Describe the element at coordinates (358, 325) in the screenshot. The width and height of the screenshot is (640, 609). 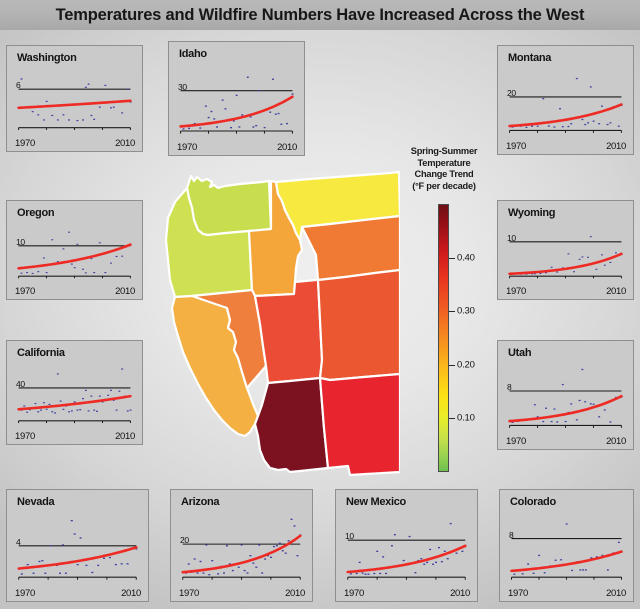
I see `map-state-colorado` at that location.